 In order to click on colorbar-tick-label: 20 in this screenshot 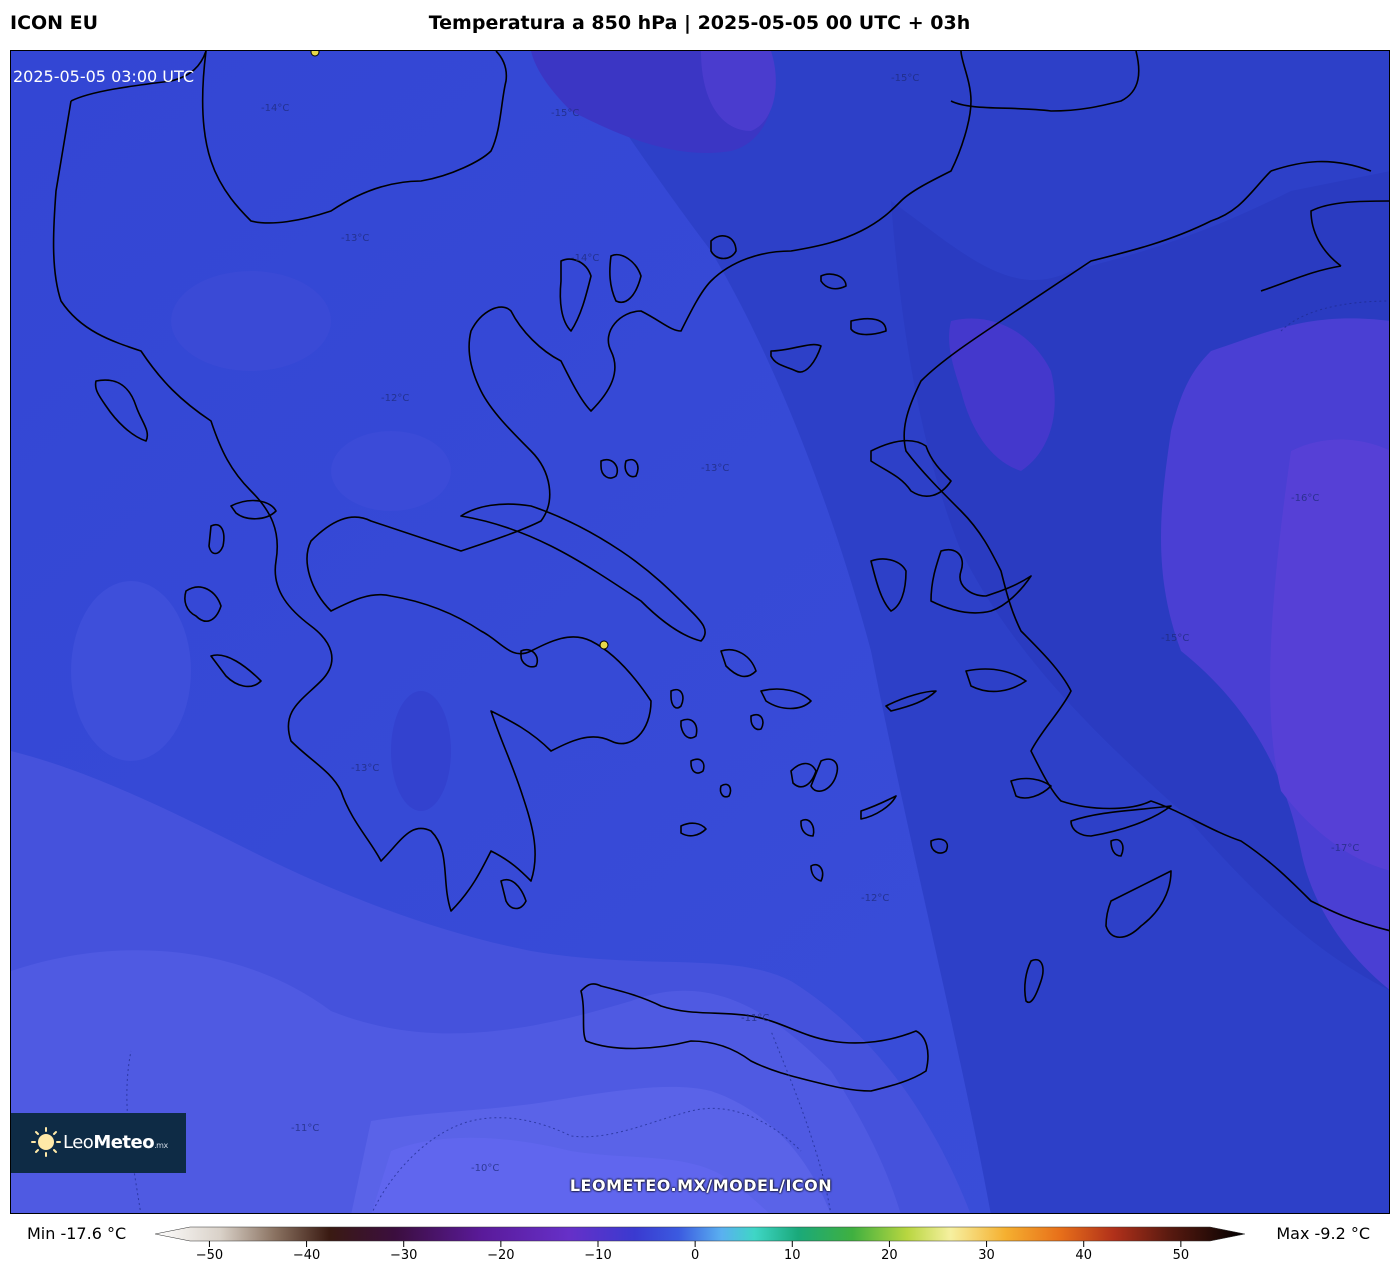, I will do `click(889, 1255)`.